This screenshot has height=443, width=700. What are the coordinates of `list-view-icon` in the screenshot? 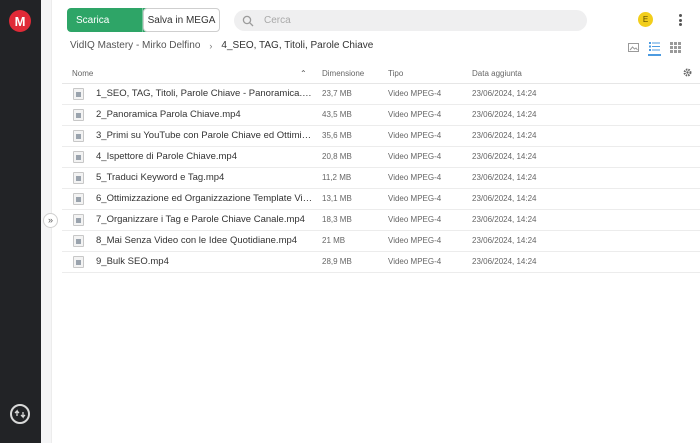 It's located at (654, 47).